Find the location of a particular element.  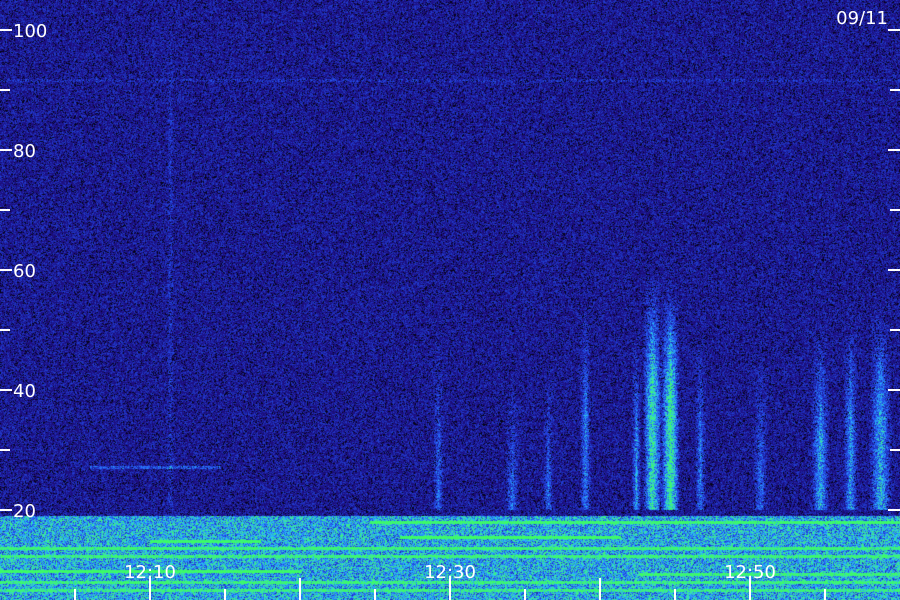

x-tick-label: 12:30 is located at coordinates (450, 572).